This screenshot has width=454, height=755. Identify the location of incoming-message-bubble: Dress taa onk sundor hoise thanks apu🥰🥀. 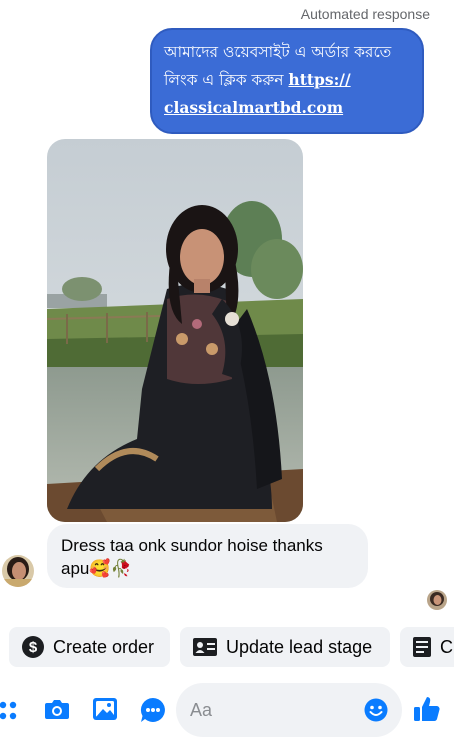
(207, 556).